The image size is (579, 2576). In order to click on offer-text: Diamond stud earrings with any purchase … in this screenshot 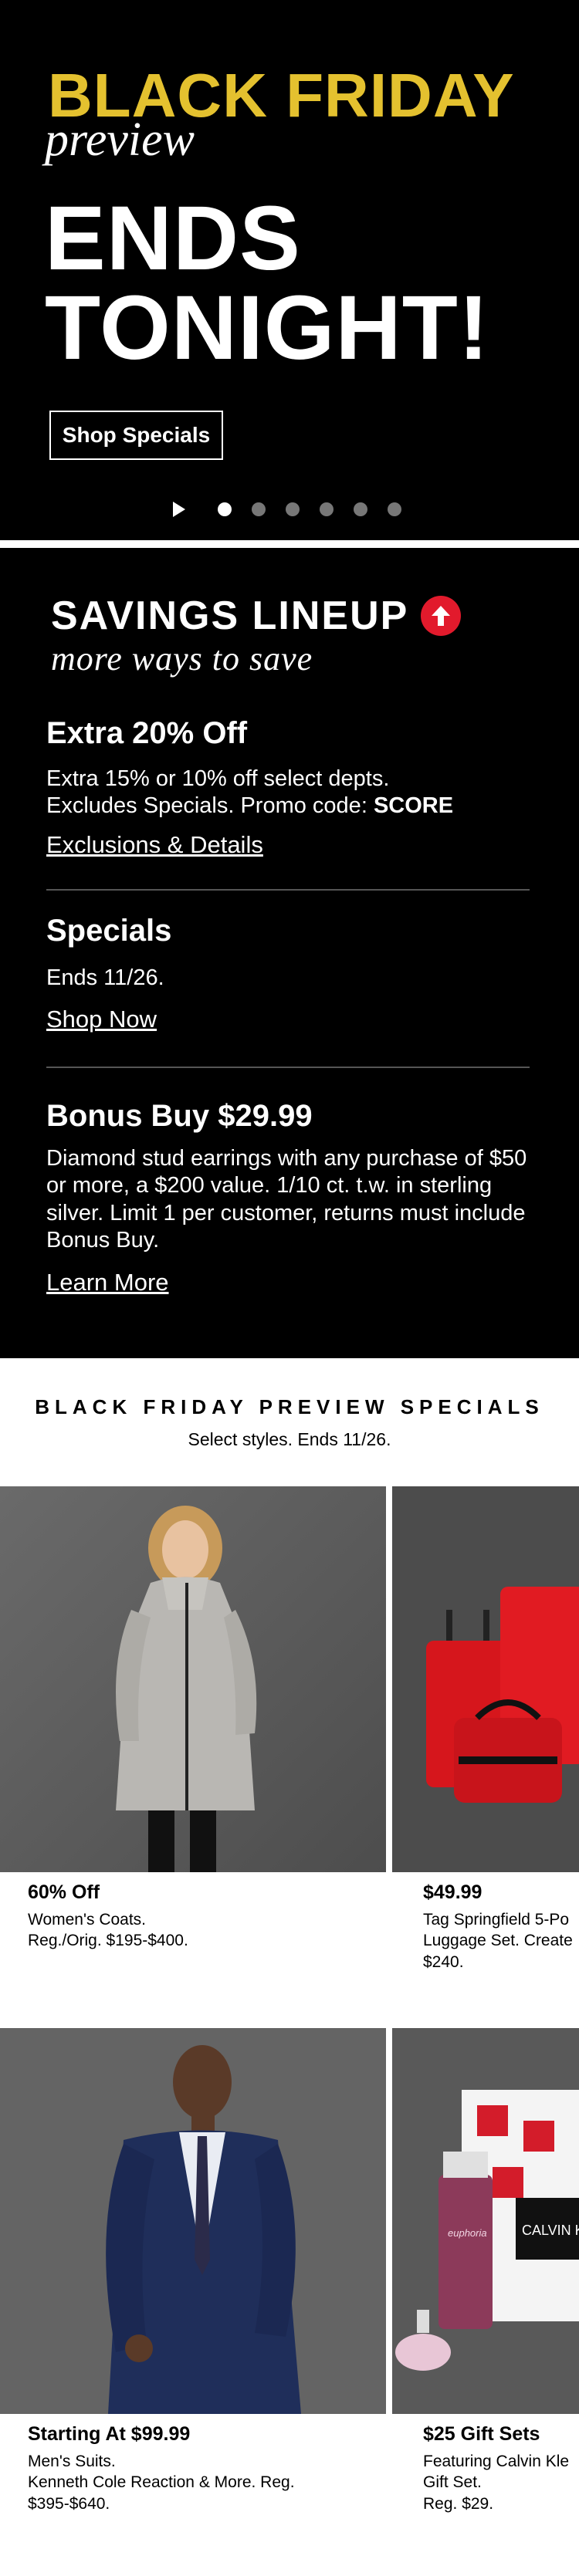, I will do `click(286, 1199)`.